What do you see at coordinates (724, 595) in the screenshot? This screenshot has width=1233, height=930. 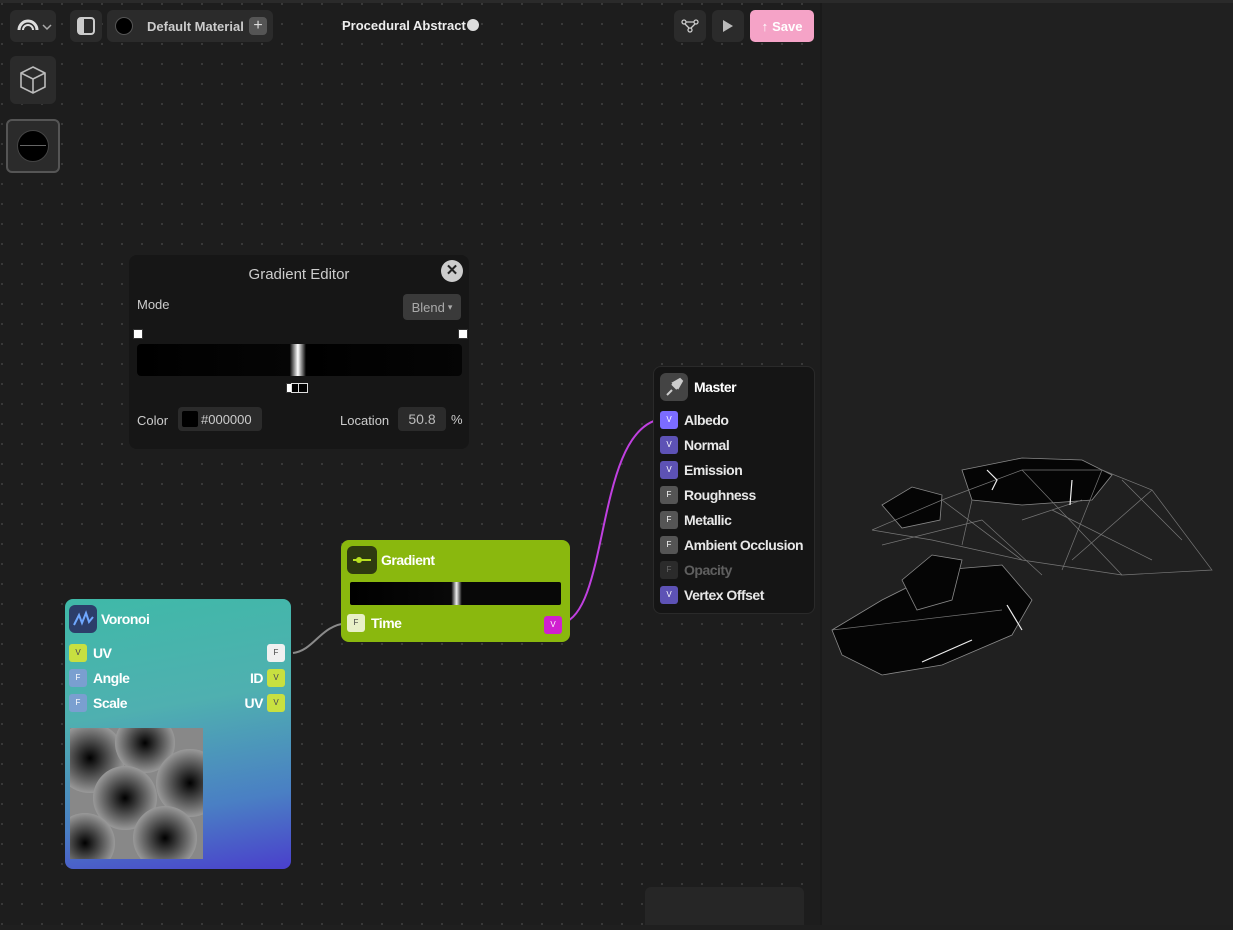 I see `input-label: Vertex Offset` at bounding box center [724, 595].